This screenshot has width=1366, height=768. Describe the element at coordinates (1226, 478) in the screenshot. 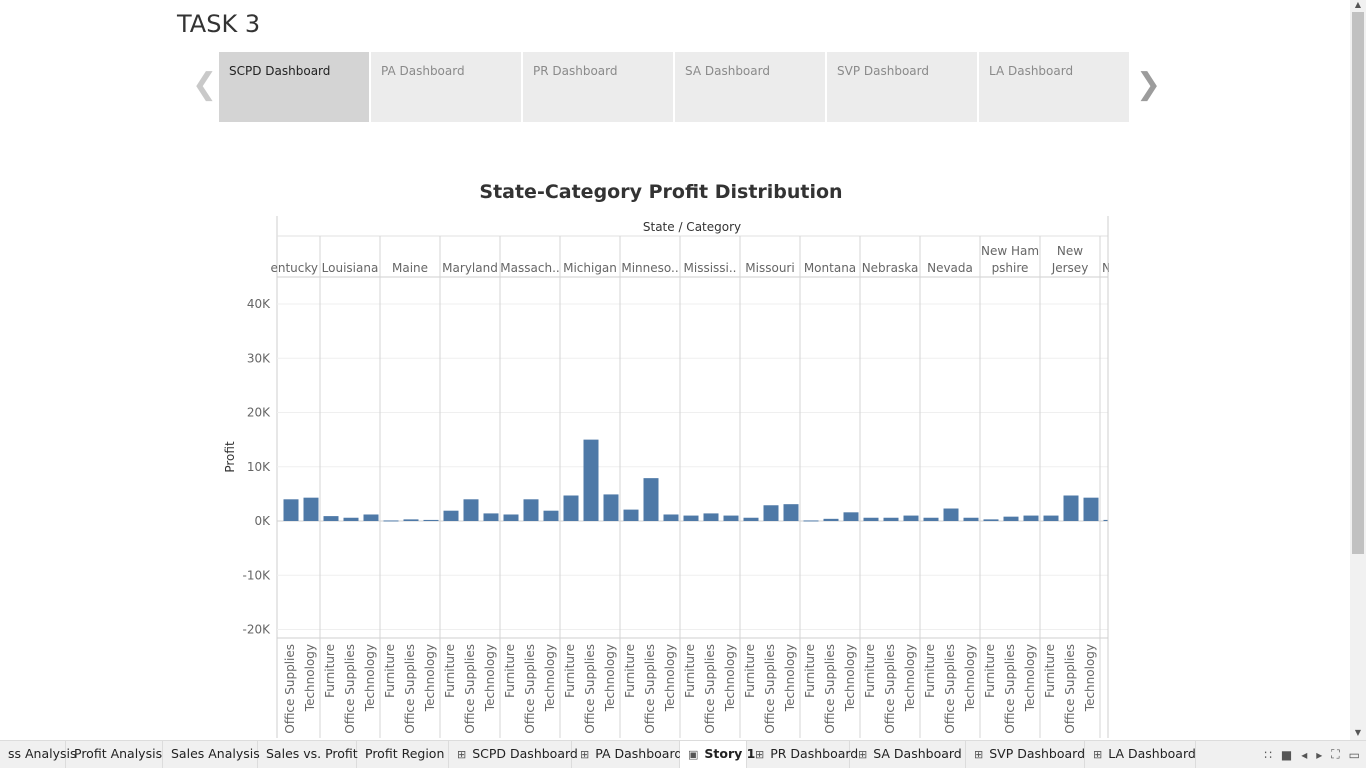

I see `right-mask` at that location.